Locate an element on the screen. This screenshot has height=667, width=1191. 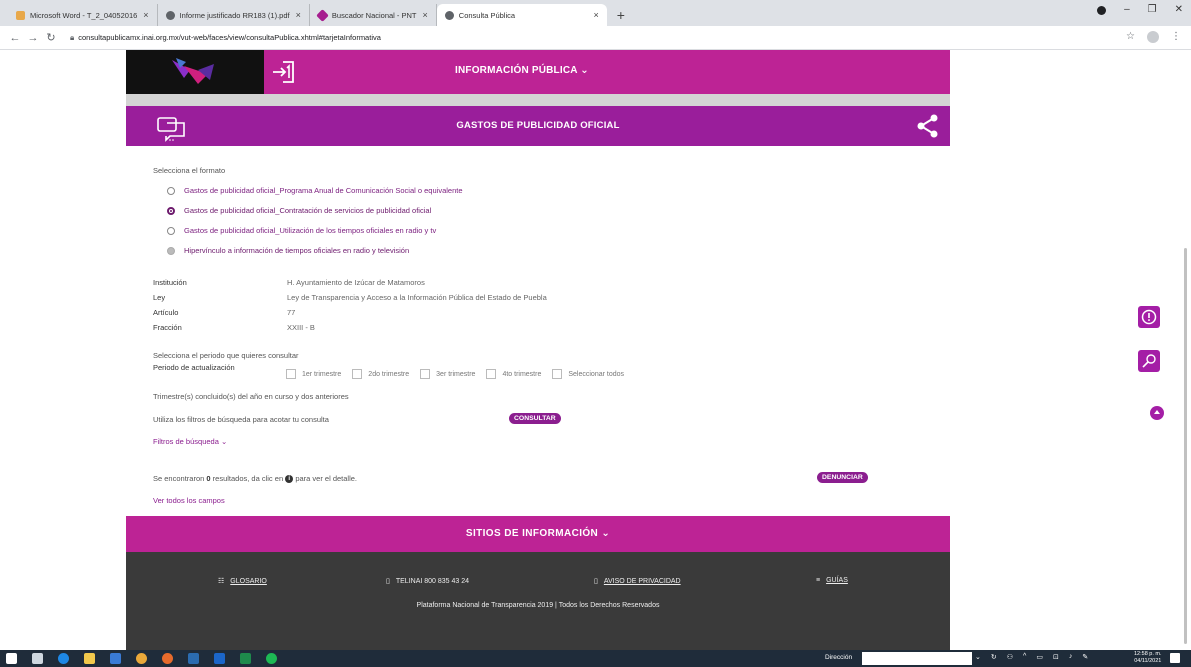
close-window-icon: ✕ is located at coordinates (1179, 9).